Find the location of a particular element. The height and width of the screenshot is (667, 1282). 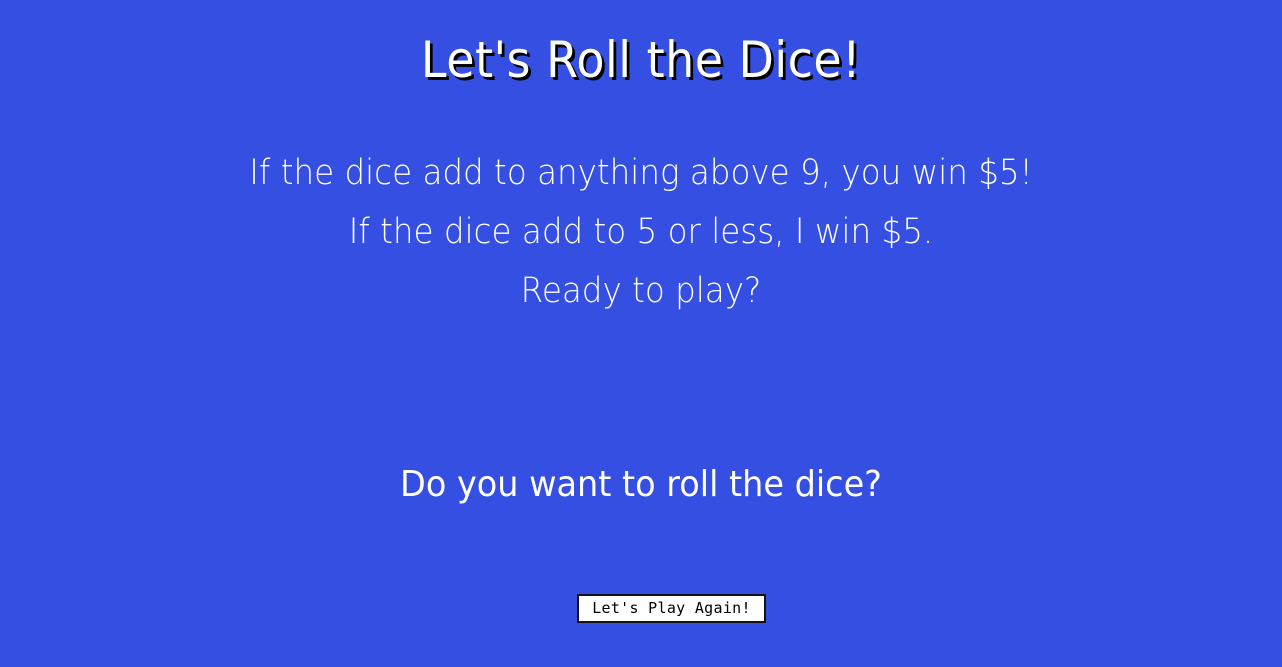

rule-lose-line: If the dice add to 5 or less, I win $5. is located at coordinates (641, 232).